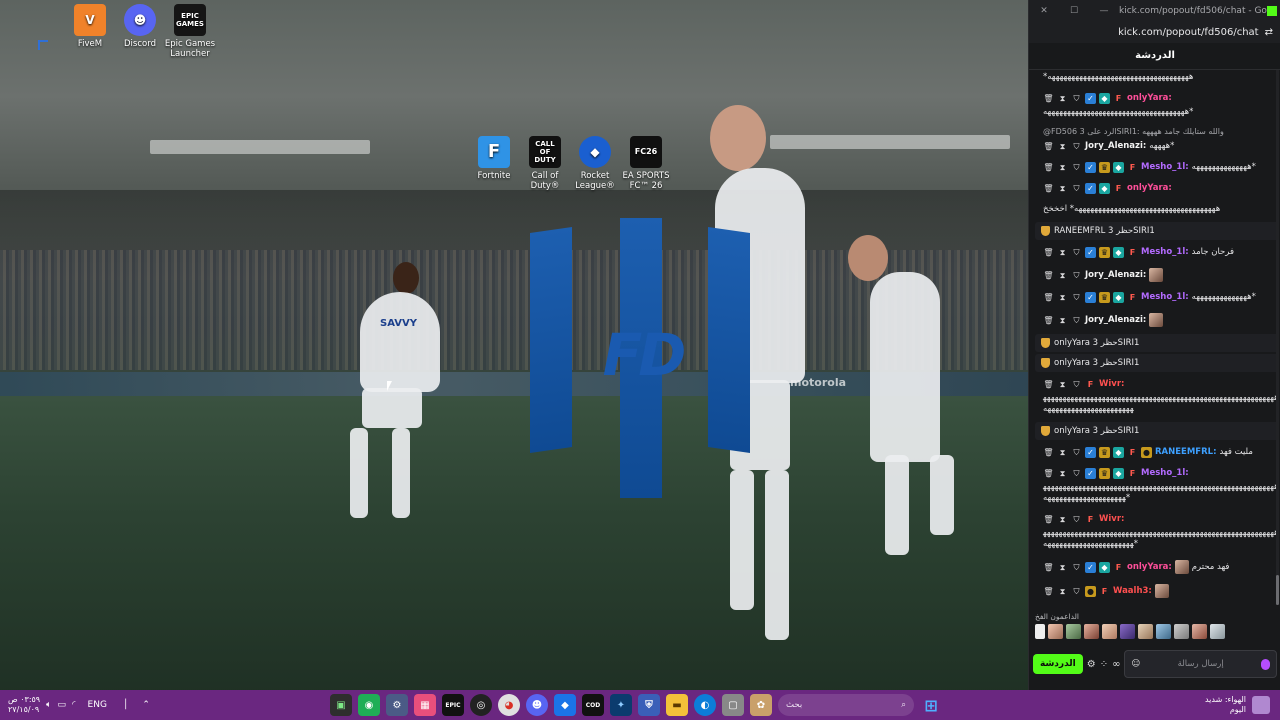  Describe the element at coordinates (1091, 664) in the screenshot. I see `settings-icon: ⚙` at that location.